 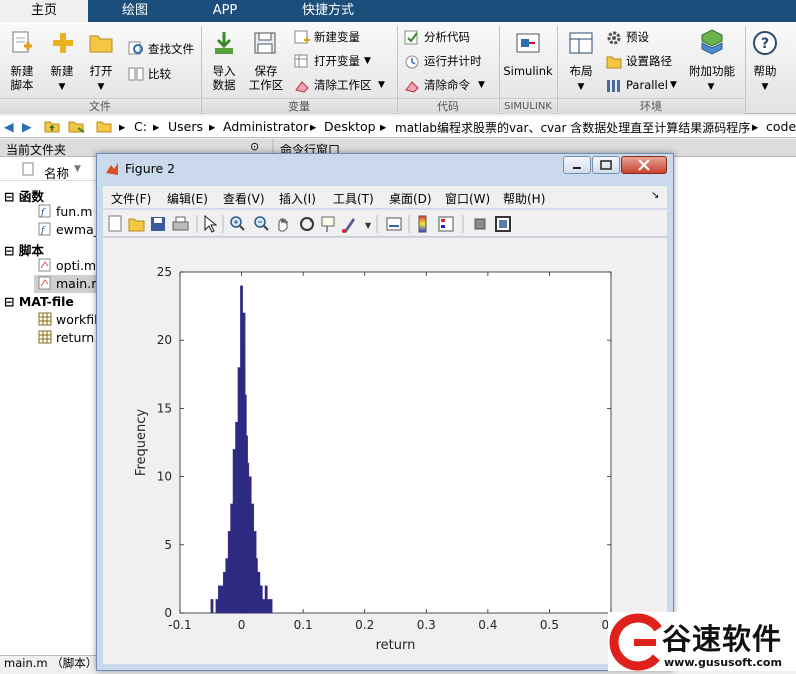 I want to click on find-files-button: 查找文件, so click(x=171, y=49).